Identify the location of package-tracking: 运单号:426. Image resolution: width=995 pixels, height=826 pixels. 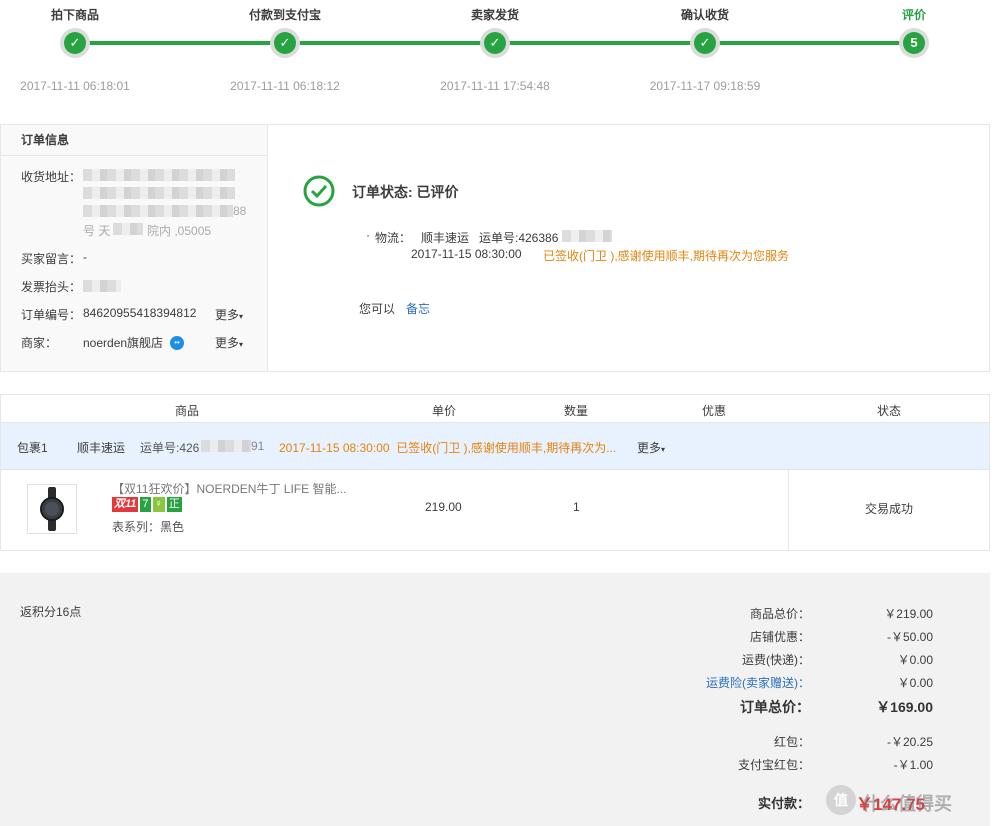
(170, 448).